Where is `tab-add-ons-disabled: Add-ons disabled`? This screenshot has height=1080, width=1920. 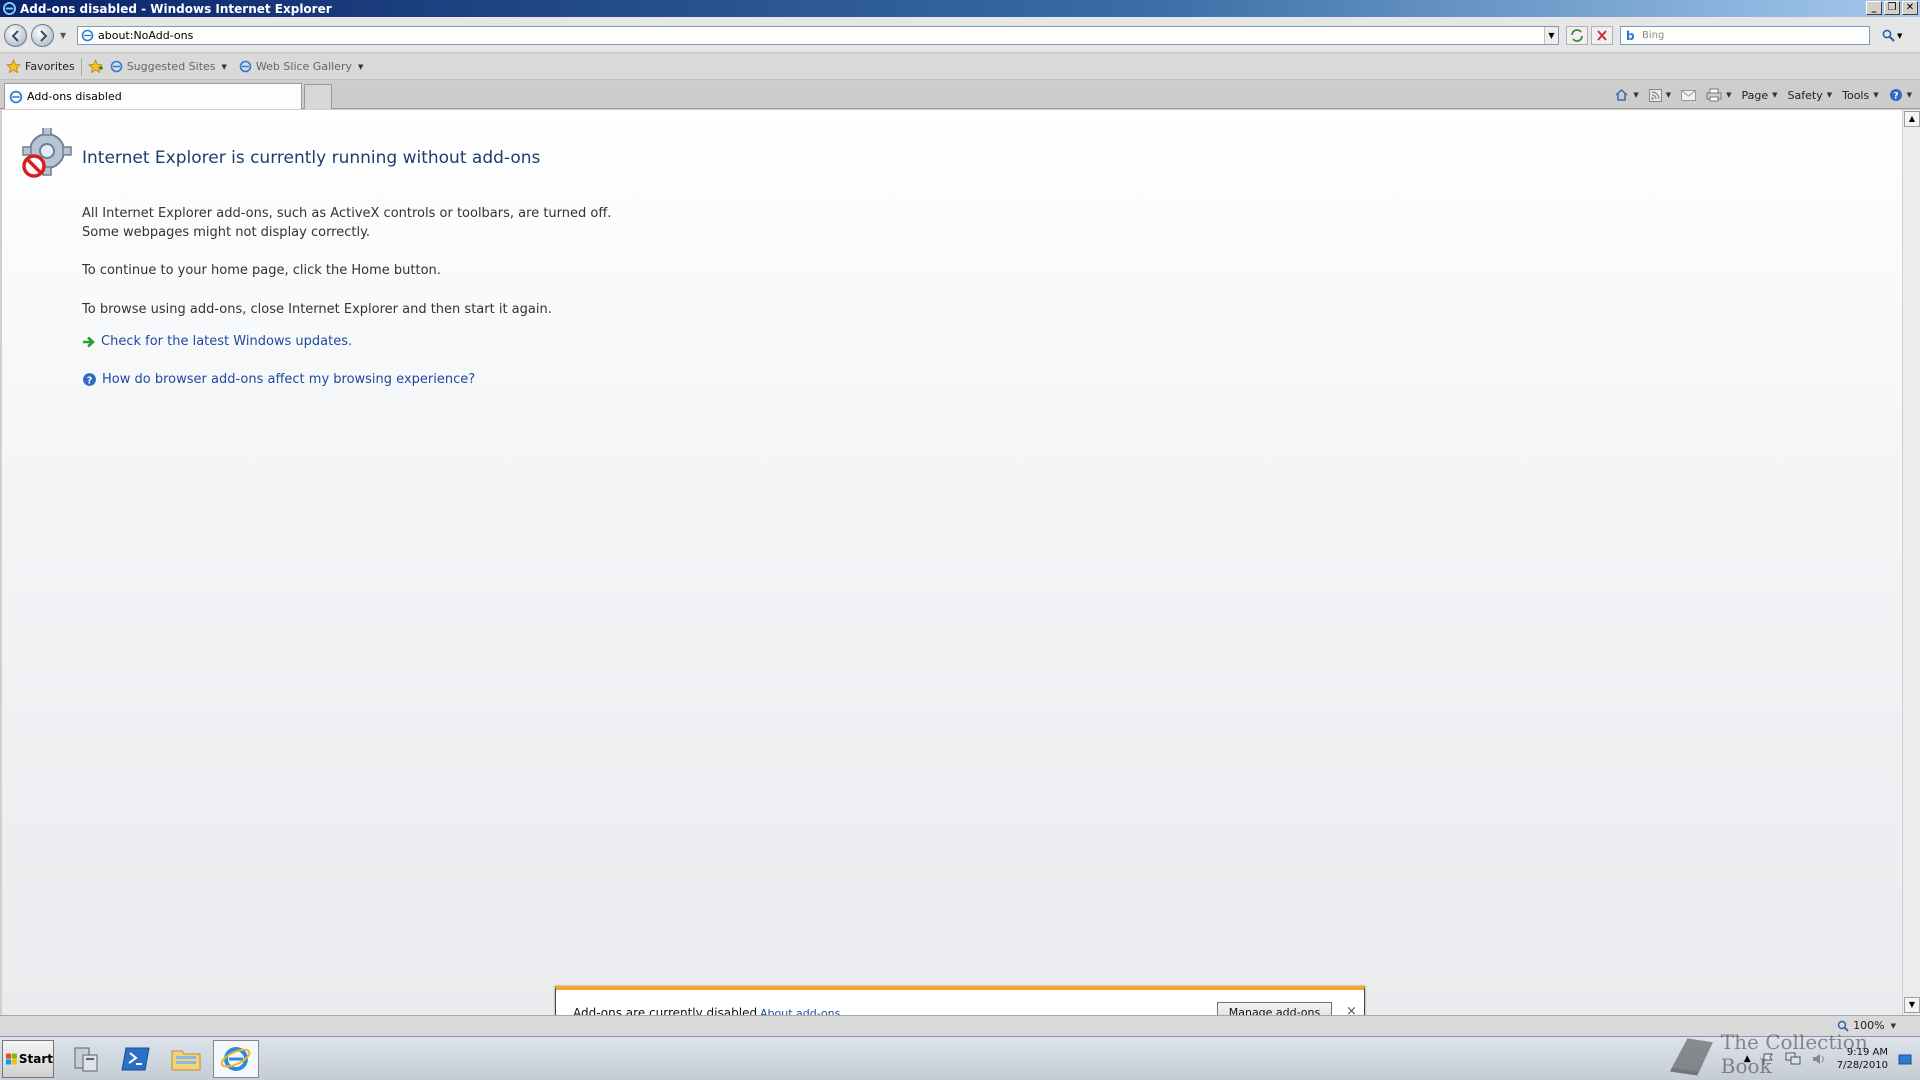
tab-add-ons-disabled: Add-ons disabled is located at coordinates (153, 96).